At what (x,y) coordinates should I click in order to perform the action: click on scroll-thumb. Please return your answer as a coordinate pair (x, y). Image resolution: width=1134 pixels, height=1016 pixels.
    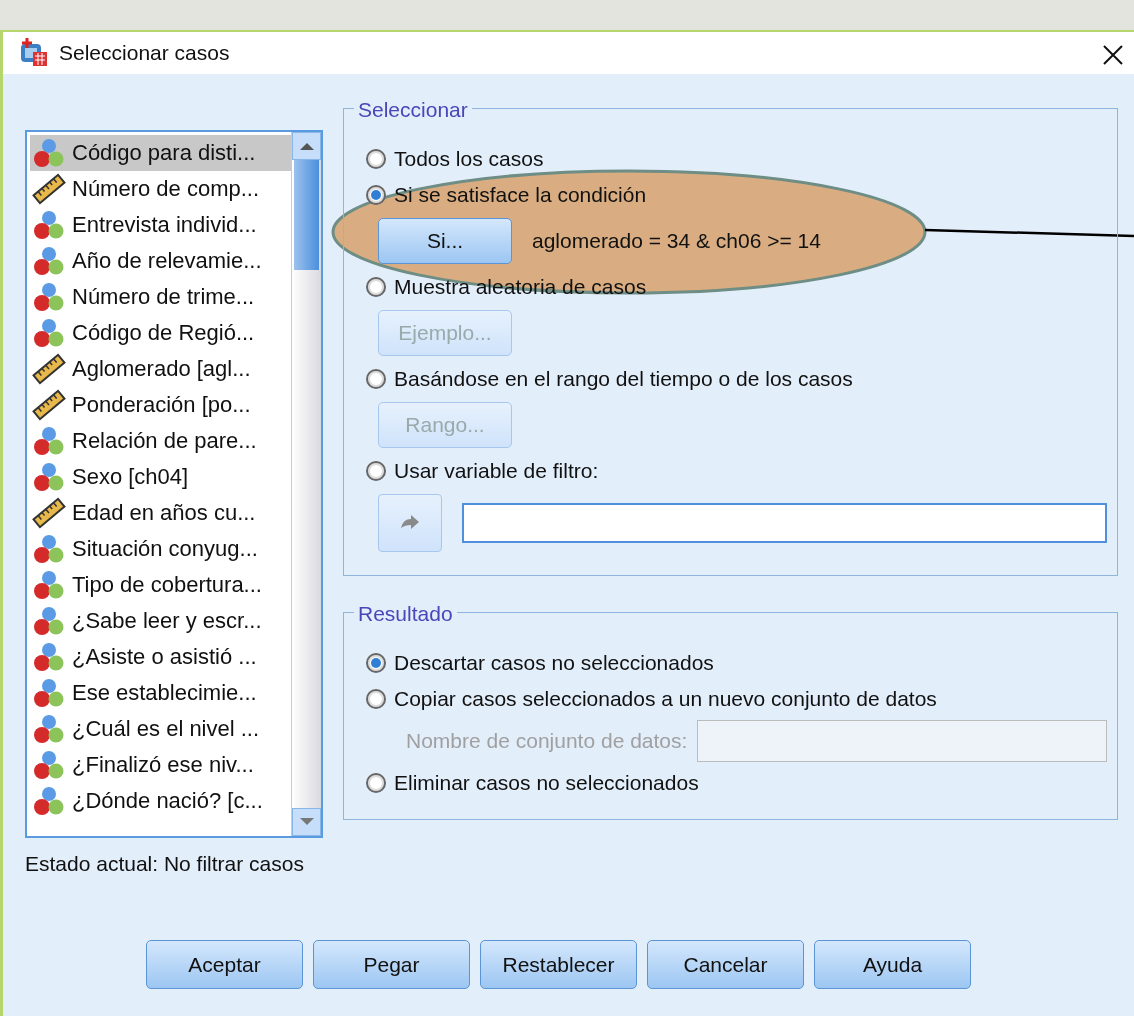
    Looking at the image, I should click on (306, 215).